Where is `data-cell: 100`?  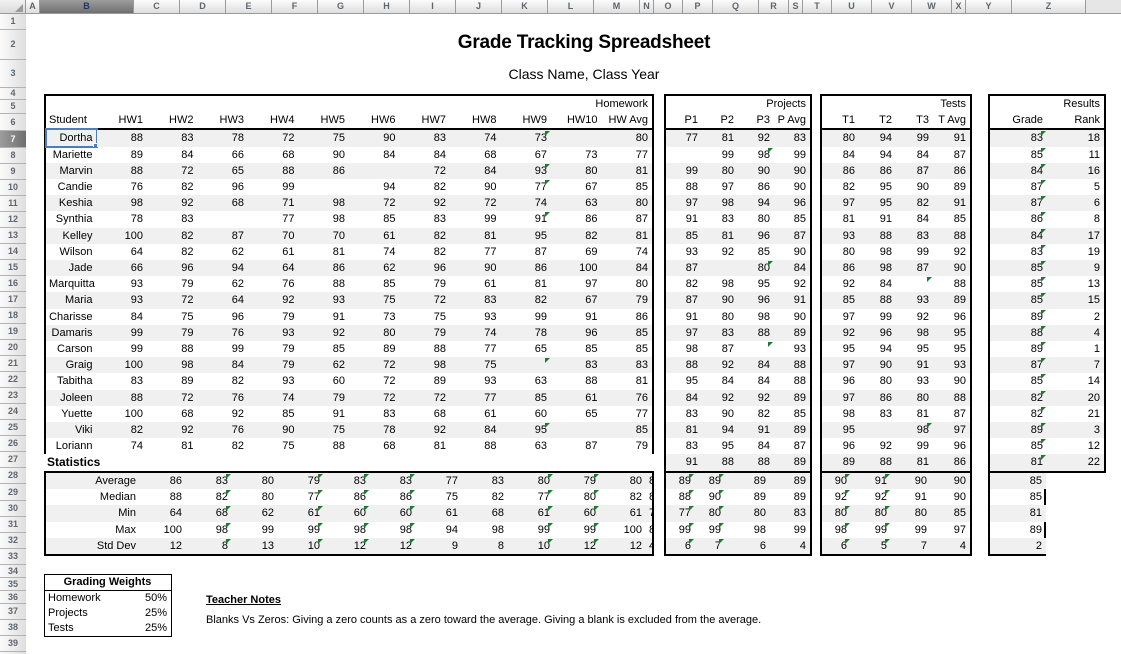 data-cell: 100 is located at coordinates (121, 365).